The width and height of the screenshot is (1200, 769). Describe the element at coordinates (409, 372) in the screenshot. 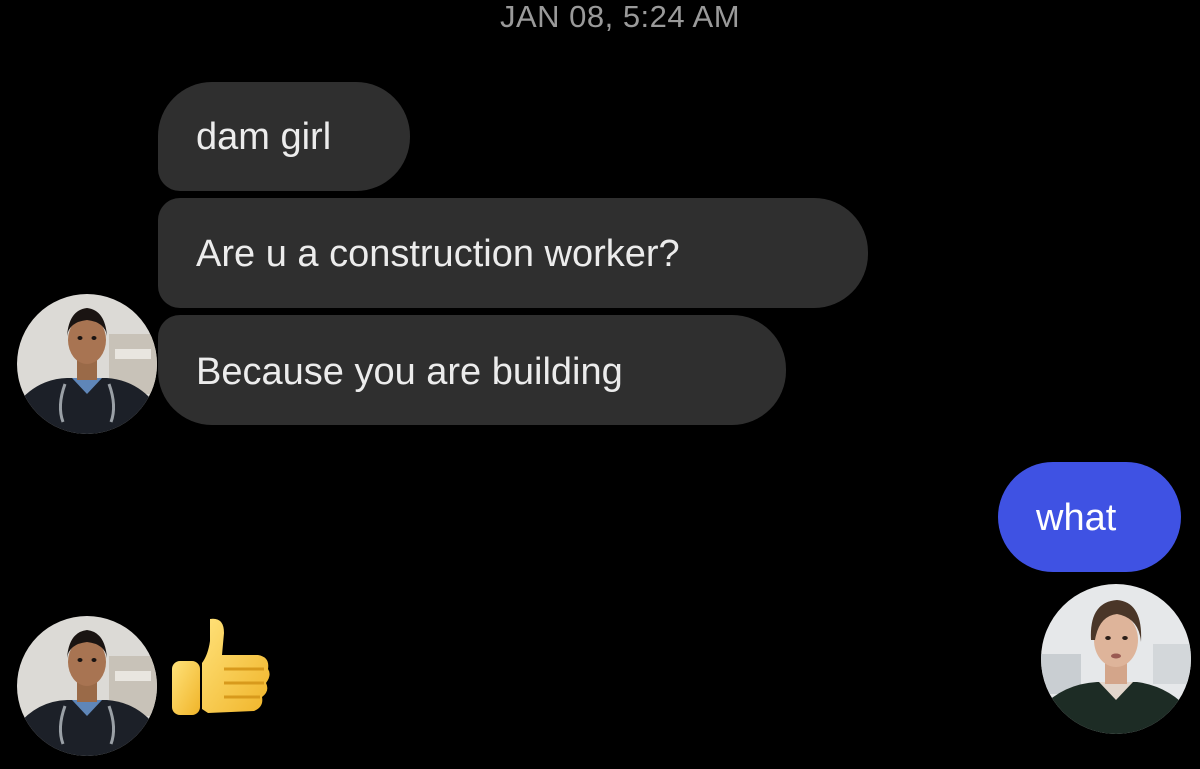

I see `message-text: Because you are building` at that location.